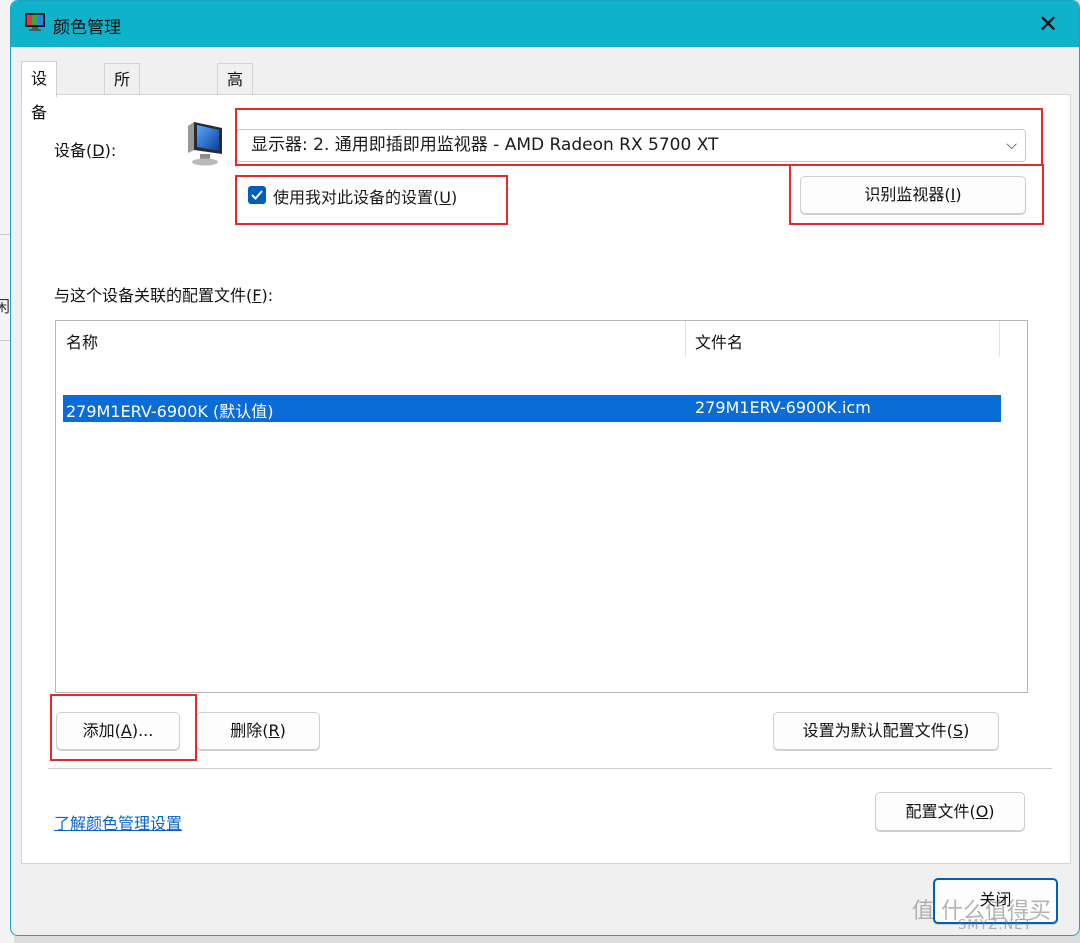 The image size is (1080, 943). What do you see at coordinates (73, 150) in the screenshot?
I see `device-label-prefix: 设备(` at bounding box center [73, 150].